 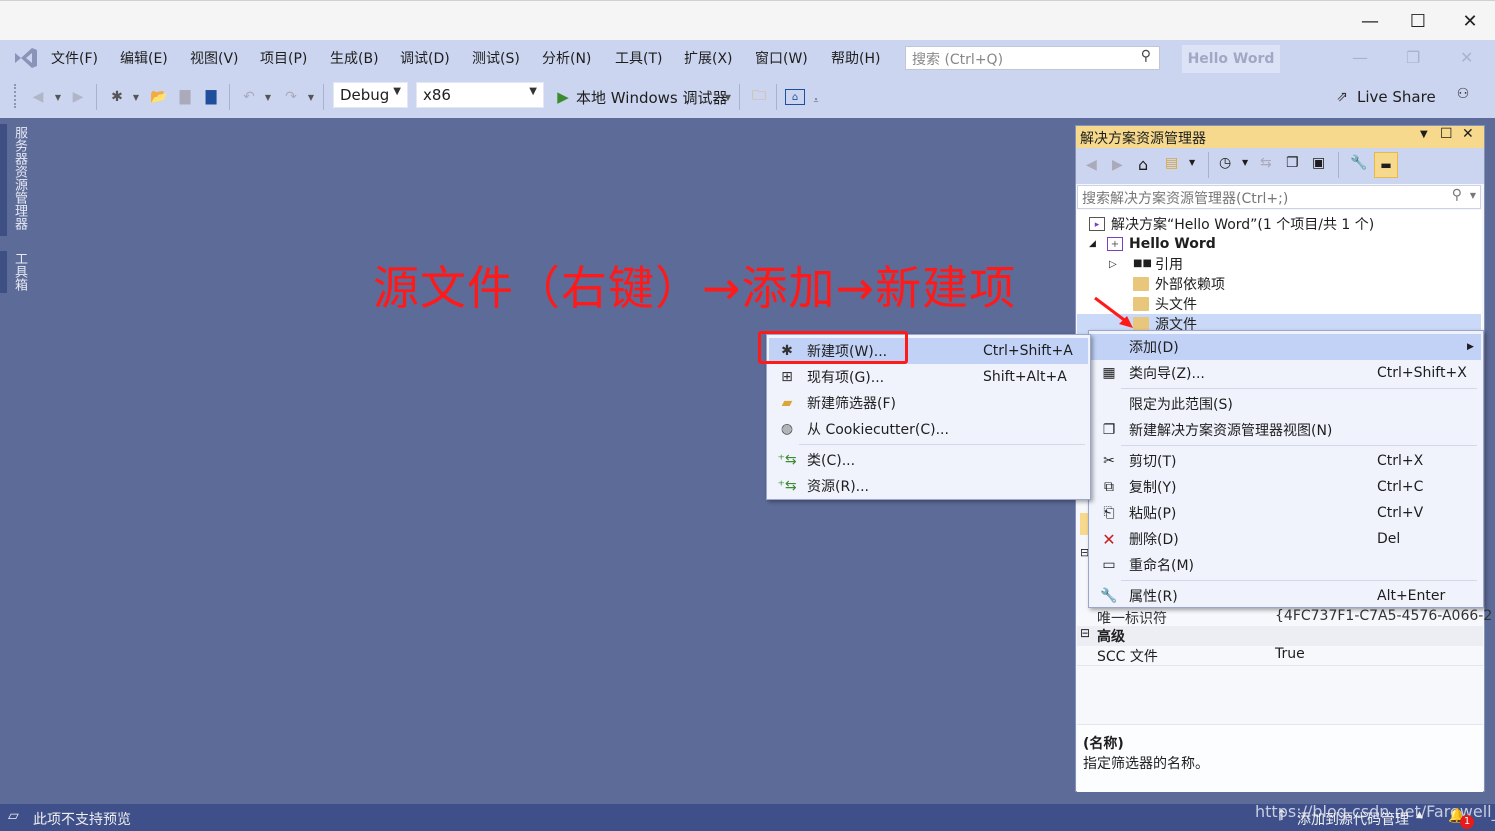 I want to click on notification-badge: 1, so click(x=1467, y=822).